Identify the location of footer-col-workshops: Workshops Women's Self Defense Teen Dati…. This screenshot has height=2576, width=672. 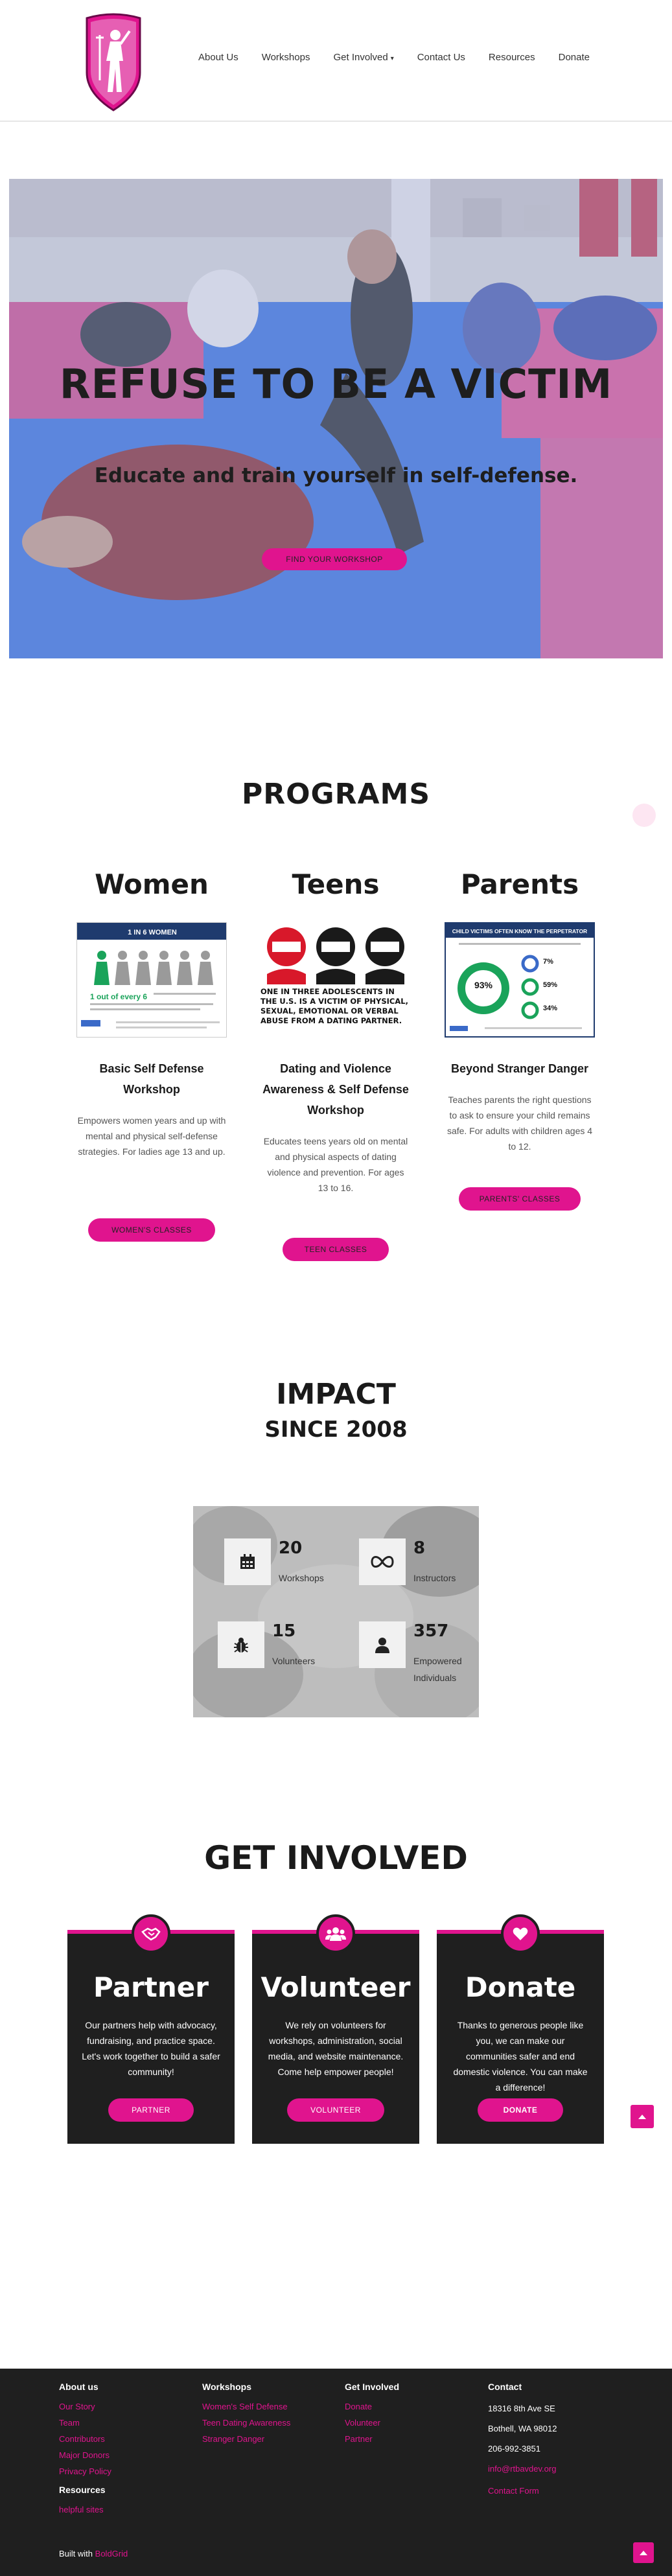
(267, 2415).